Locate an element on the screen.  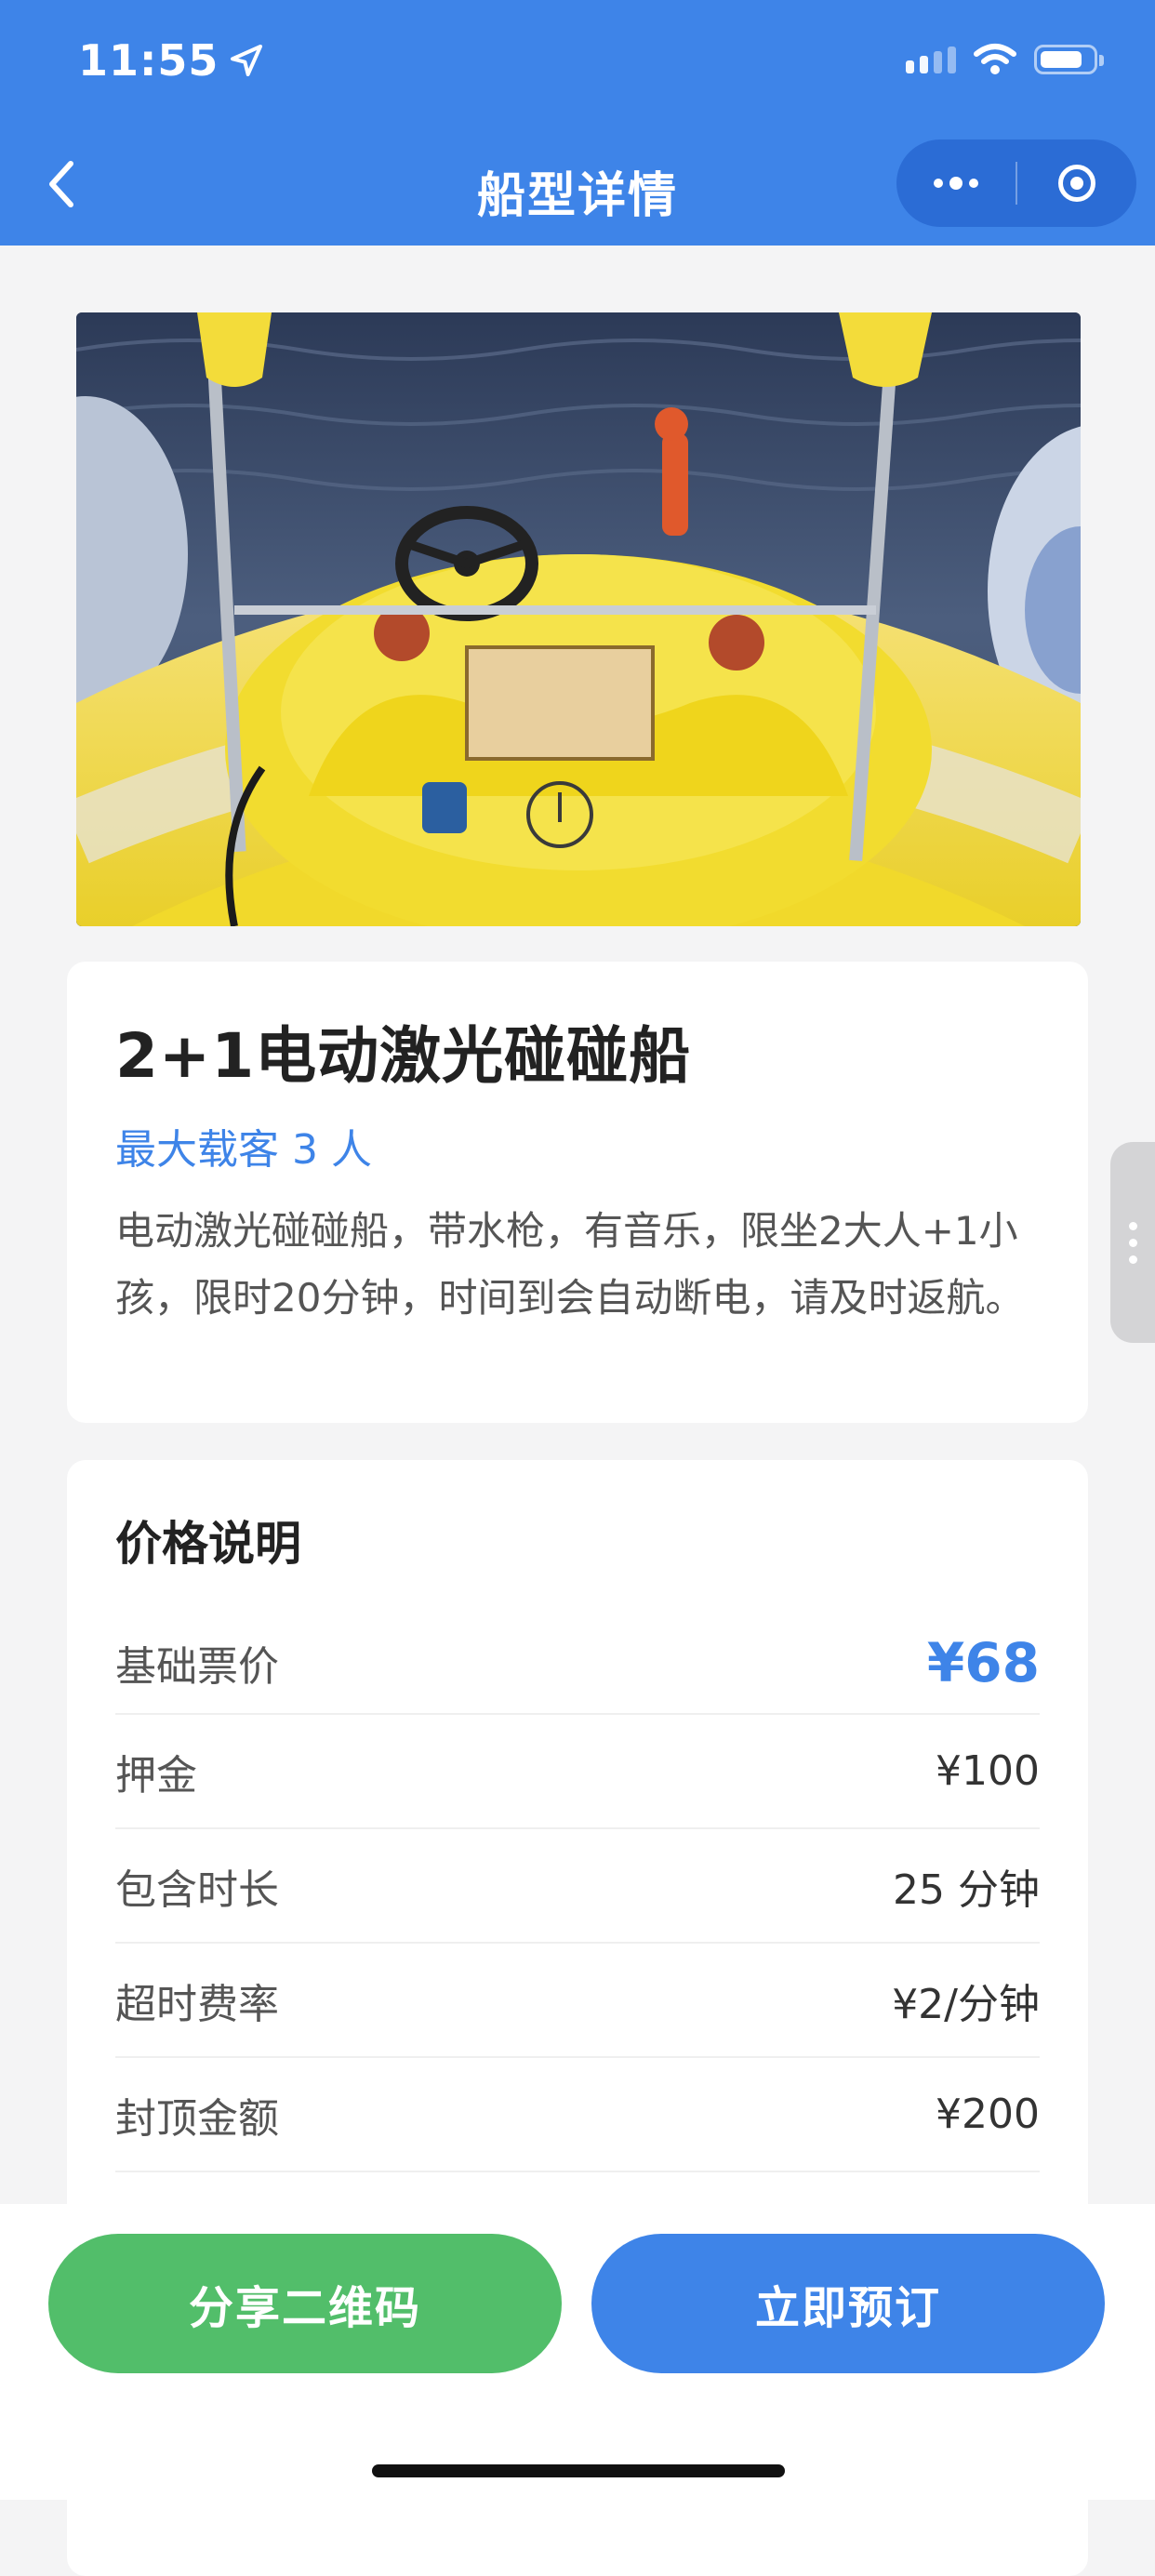
status-icons is located at coordinates (1005, 59).